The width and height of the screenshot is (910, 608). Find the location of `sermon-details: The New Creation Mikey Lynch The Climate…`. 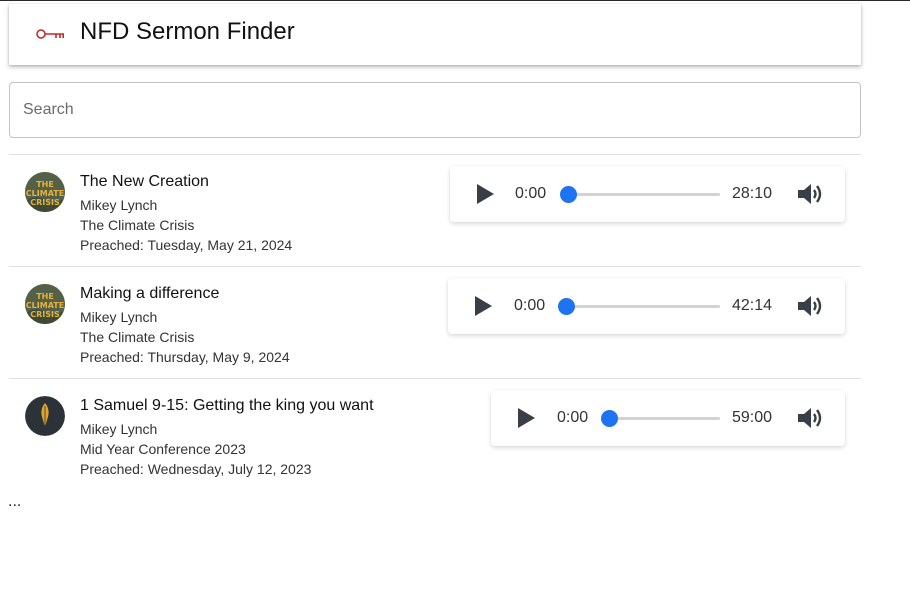

sermon-details: The New Creation Mikey Lynch The Climate… is located at coordinates (186, 213).